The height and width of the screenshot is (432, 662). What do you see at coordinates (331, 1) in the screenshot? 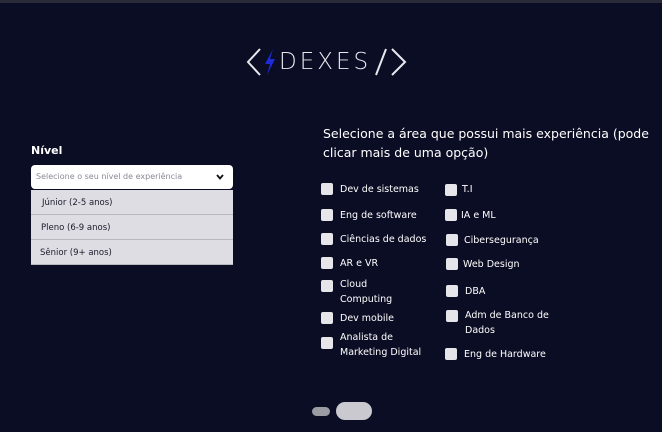
I see `top-border` at bounding box center [331, 1].